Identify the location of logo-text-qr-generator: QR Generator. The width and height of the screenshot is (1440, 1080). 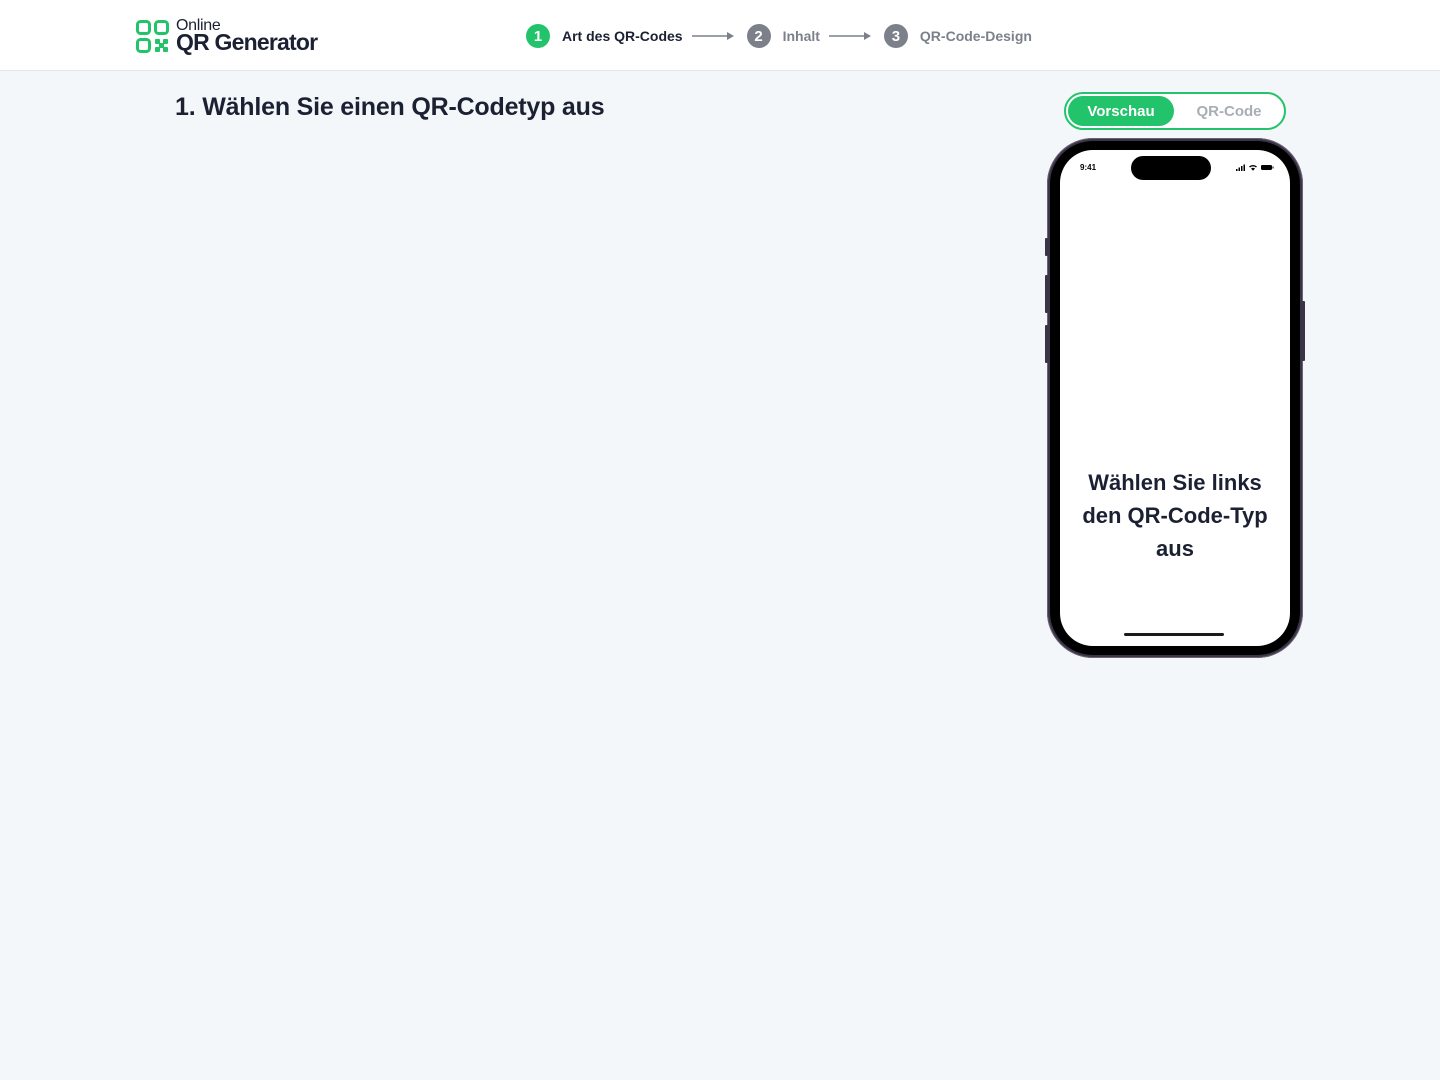
(247, 42).